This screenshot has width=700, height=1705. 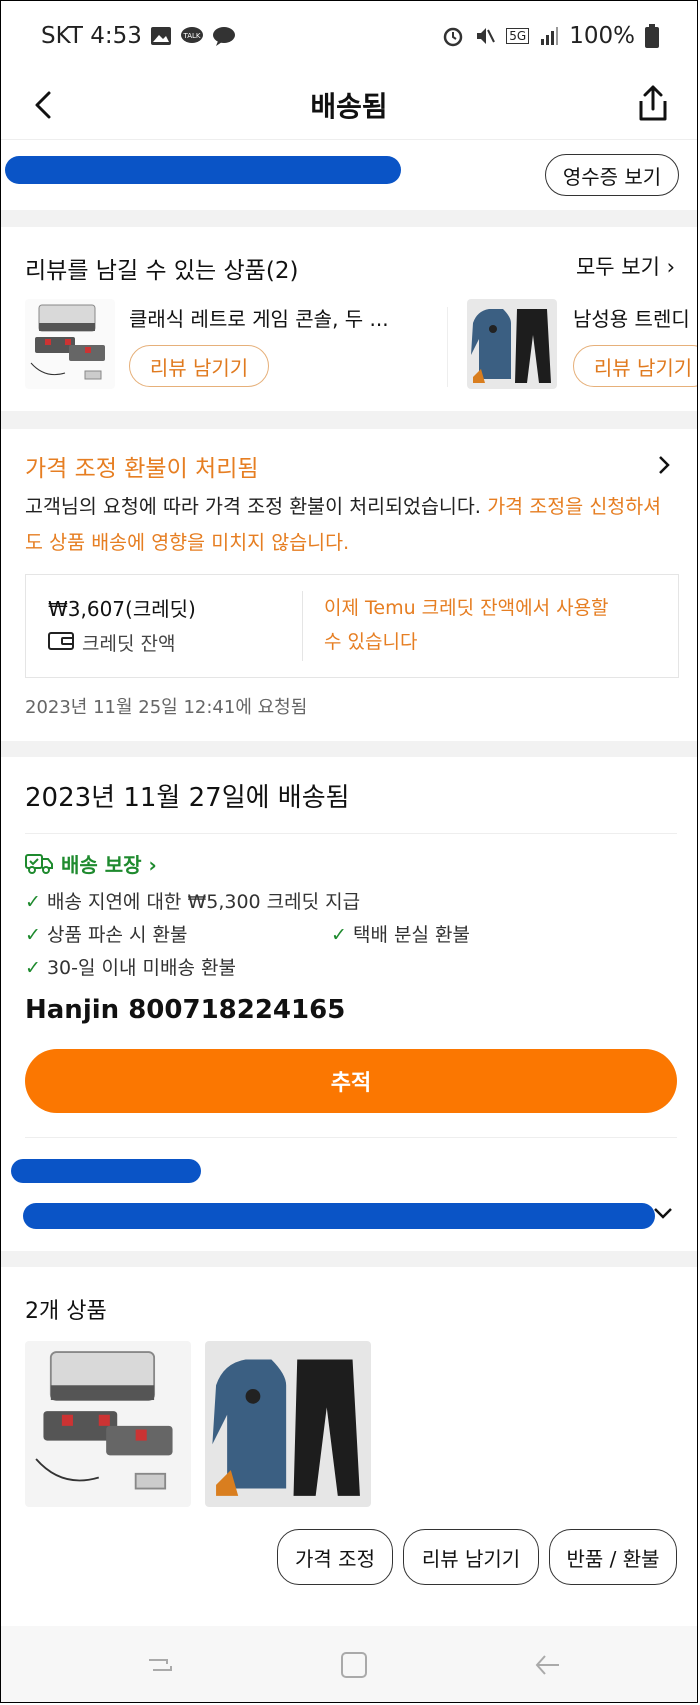 I want to click on guarantee-text: 배송 지연에 대한 ₩5,300 크레딧 지급, so click(x=203, y=902).